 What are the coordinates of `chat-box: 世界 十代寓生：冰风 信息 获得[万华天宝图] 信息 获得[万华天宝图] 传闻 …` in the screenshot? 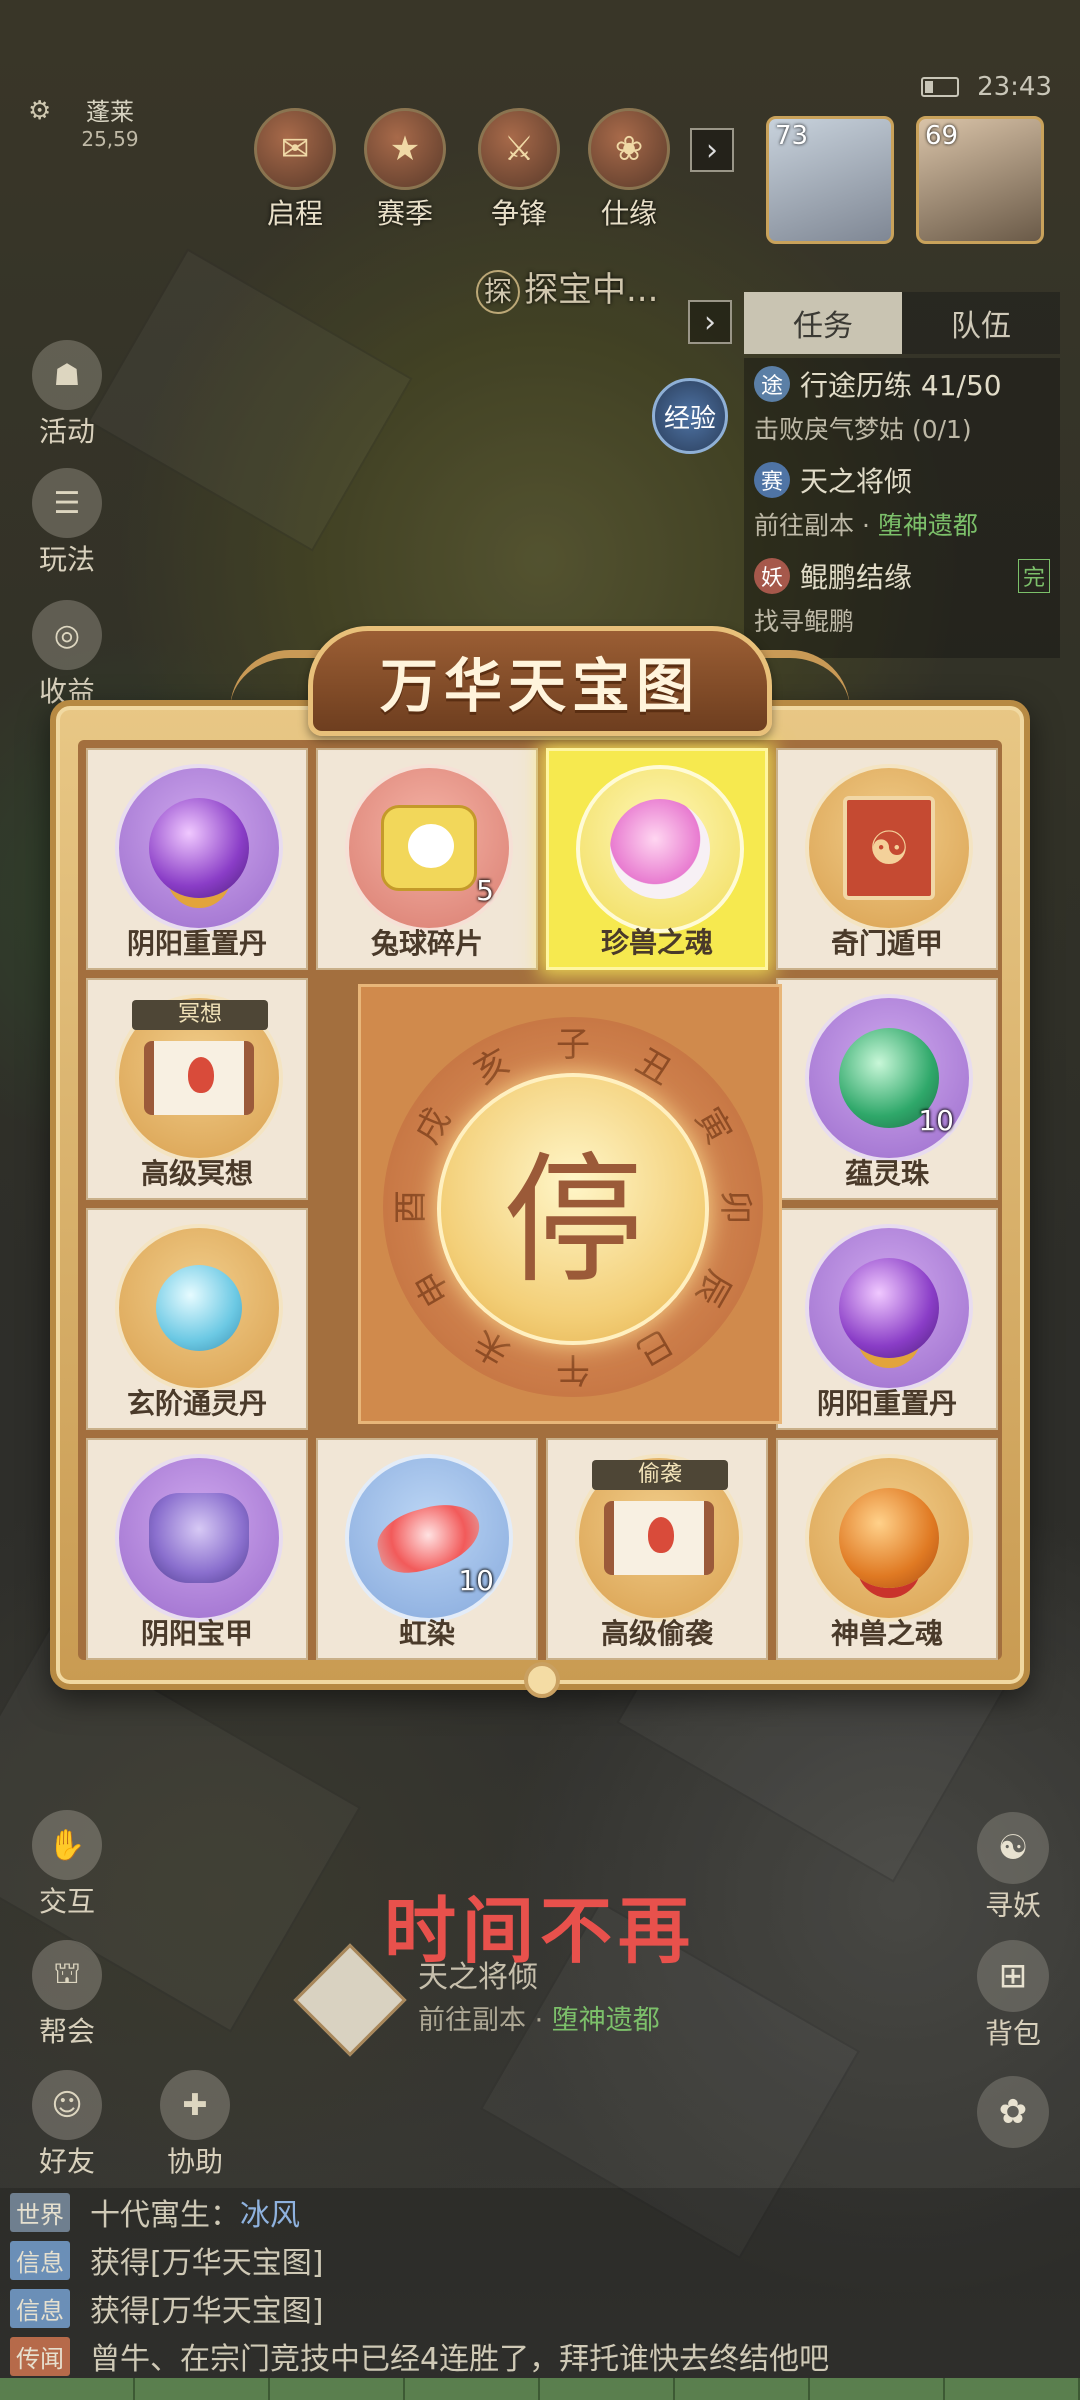 It's located at (540, 2283).